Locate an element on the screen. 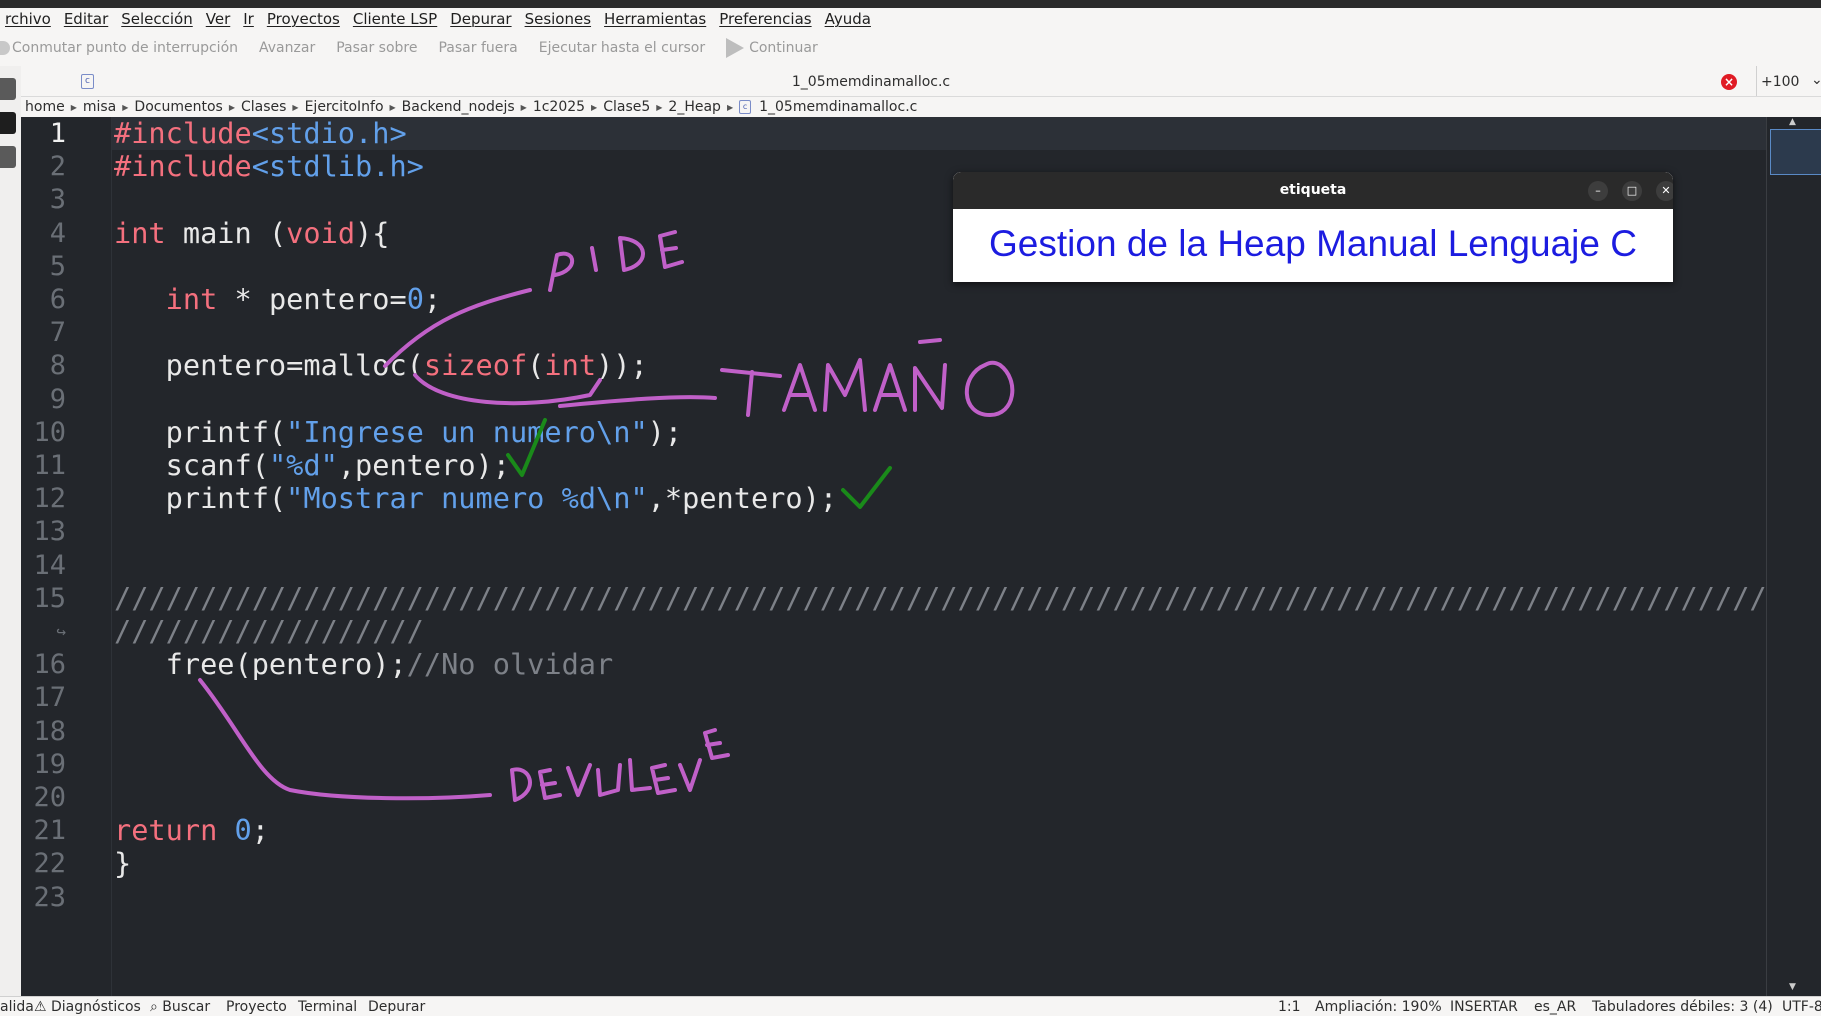 The width and height of the screenshot is (1821, 1016). line-number: 16 is located at coordinates (49, 665).